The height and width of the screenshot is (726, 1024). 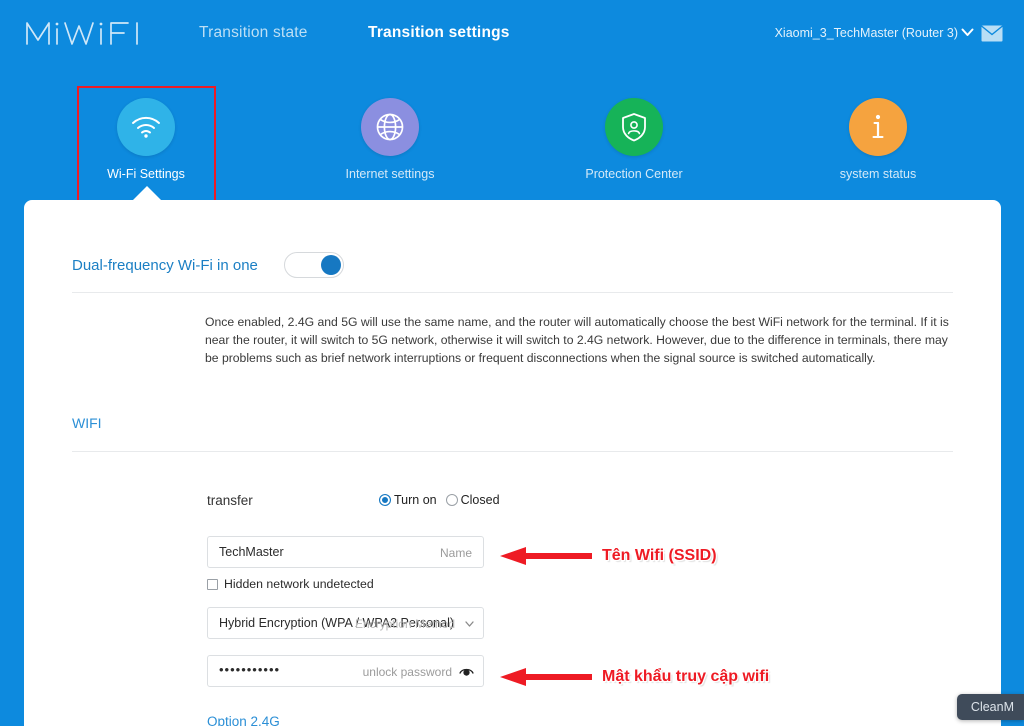 I want to click on annotation-ssid: Tên Wifi (SSID), so click(x=608, y=556).